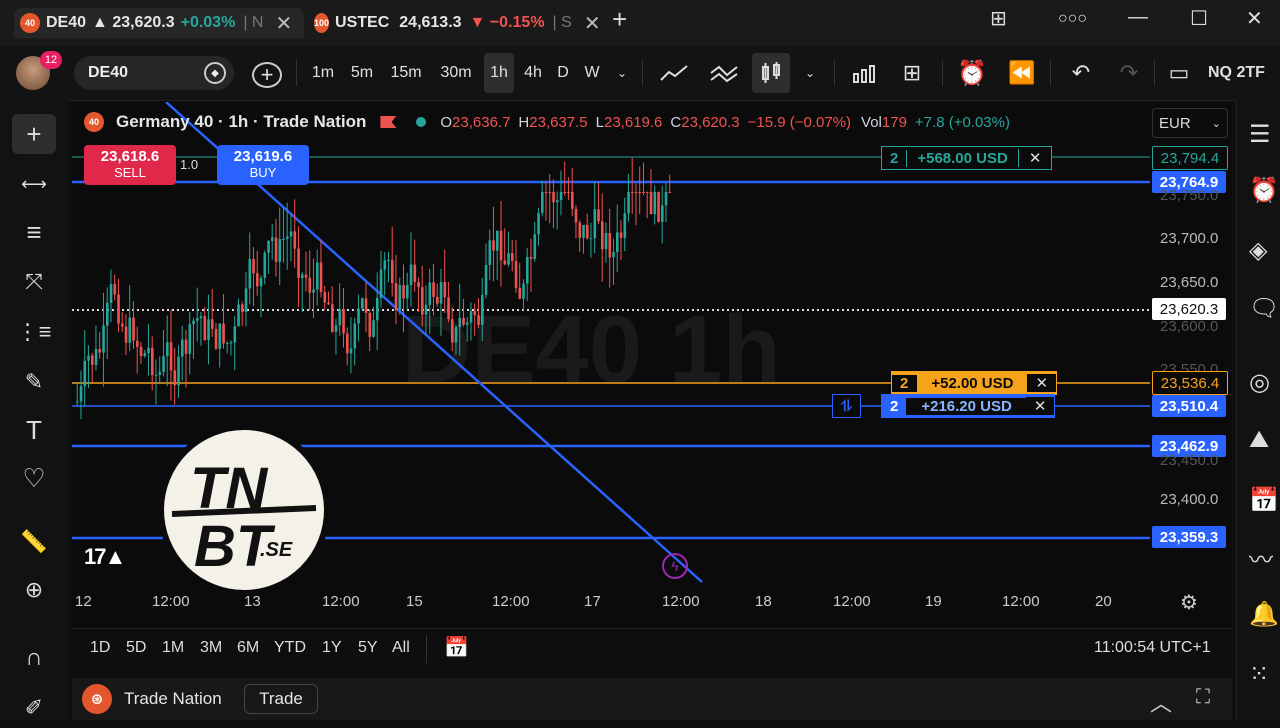 The width and height of the screenshot is (1280, 728). I want to click on trade-panel-button: Trade, so click(281, 699).